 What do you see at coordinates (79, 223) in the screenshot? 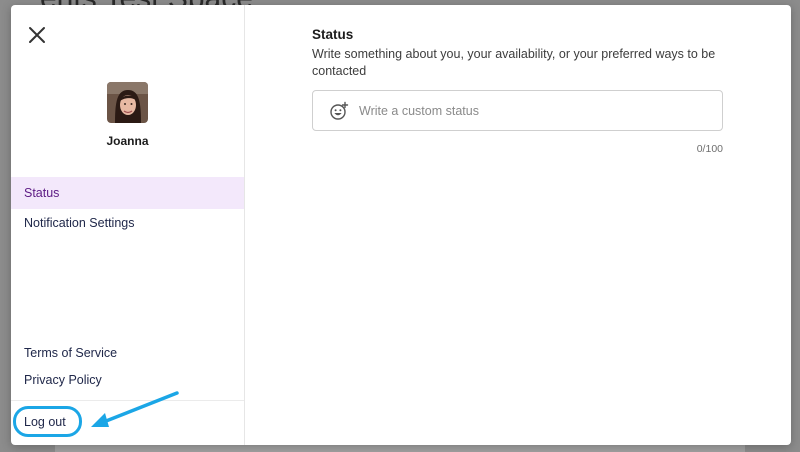
I see `nav-item-label: Notification Settings` at bounding box center [79, 223].